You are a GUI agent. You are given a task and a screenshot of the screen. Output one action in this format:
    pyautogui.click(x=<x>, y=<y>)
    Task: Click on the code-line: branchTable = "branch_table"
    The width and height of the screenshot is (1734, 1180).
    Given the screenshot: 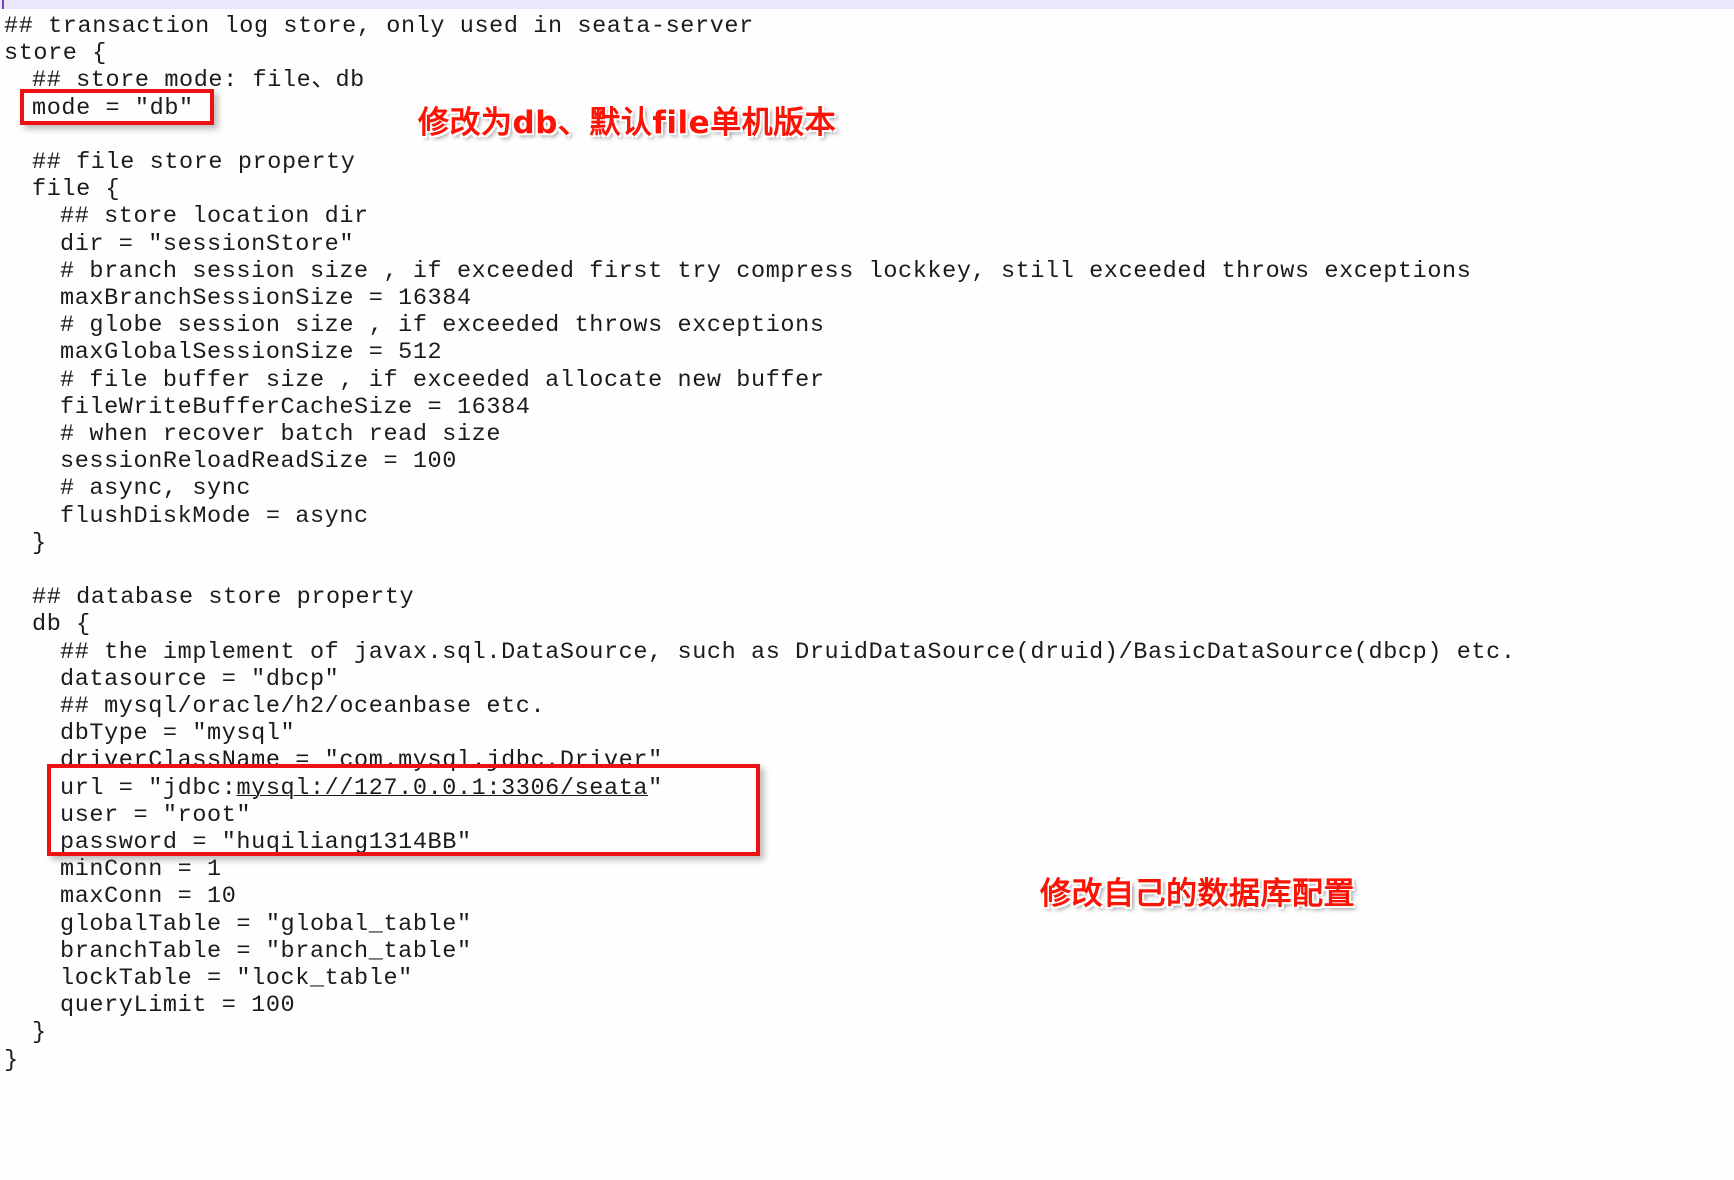 What is the action you would take?
    pyautogui.click(x=266, y=951)
    